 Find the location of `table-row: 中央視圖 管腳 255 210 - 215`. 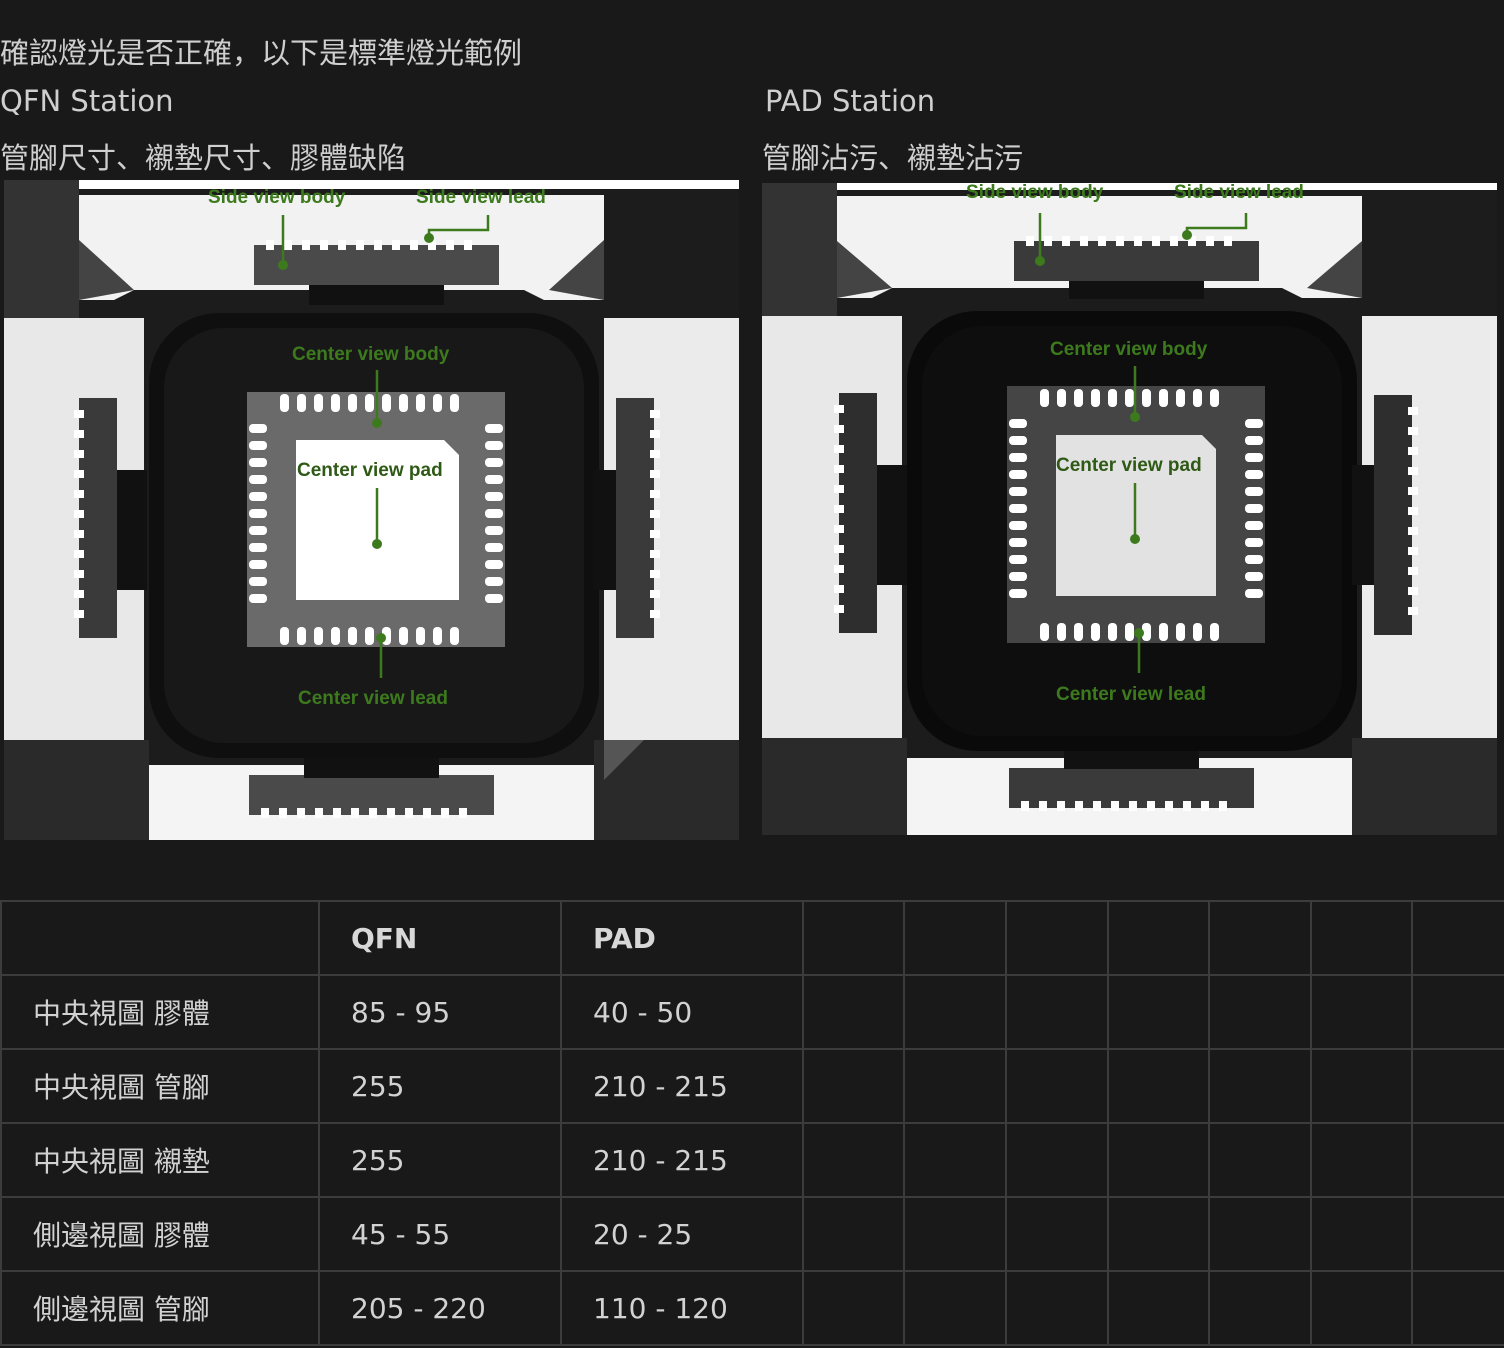

table-row: 中央視圖 管腳 255 210 - 215 is located at coordinates (752, 1086).